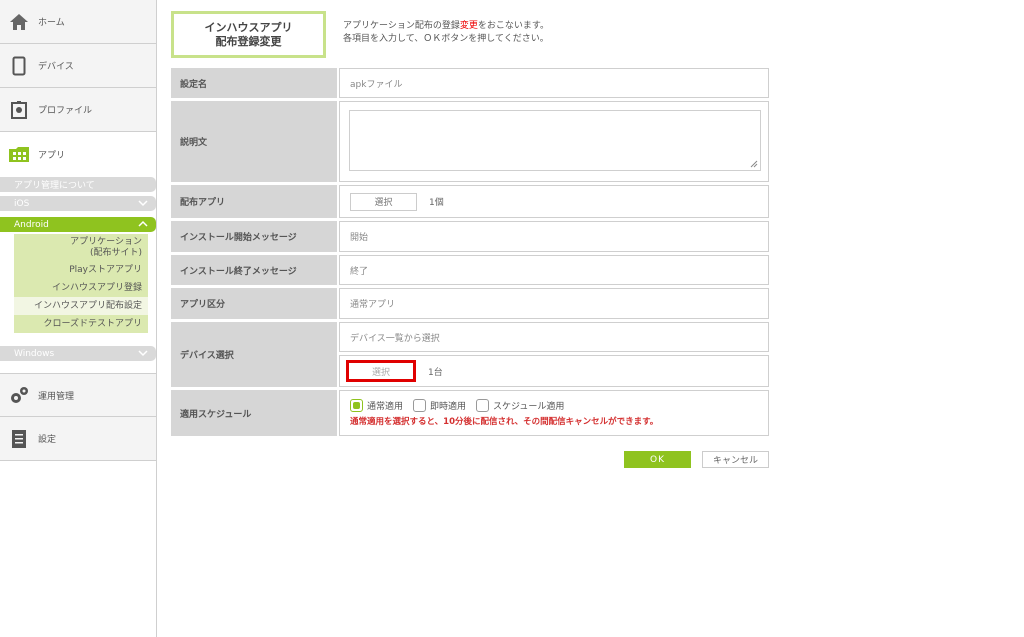 The width and height of the screenshot is (1024, 637). Describe the element at coordinates (81, 288) in the screenshot. I see `android-item-inhouse-register: インハウスアプリ登録` at that location.